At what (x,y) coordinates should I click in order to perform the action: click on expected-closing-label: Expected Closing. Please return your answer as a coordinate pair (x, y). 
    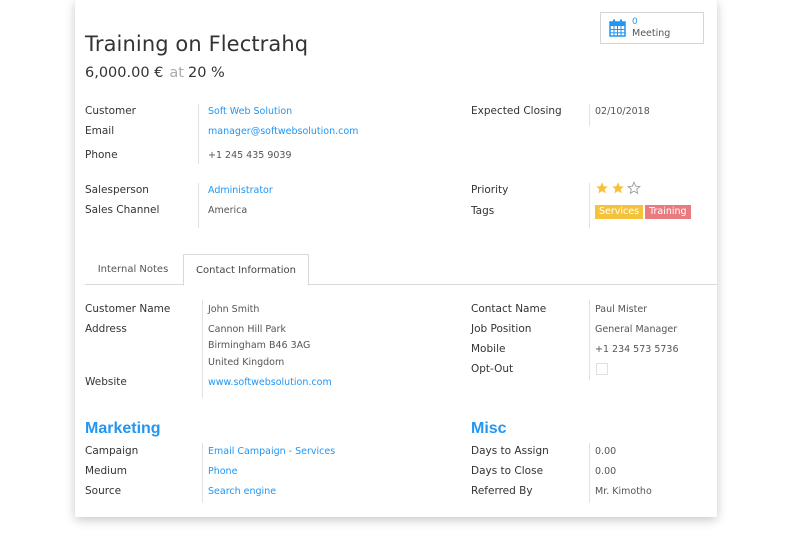
    Looking at the image, I should click on (516, 111).